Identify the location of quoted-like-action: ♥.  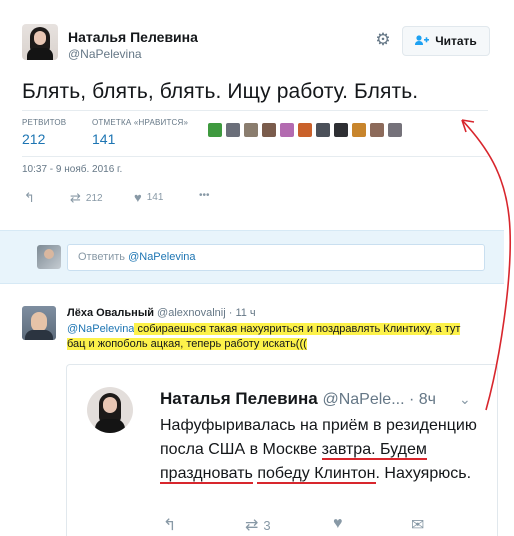
(338, 524).